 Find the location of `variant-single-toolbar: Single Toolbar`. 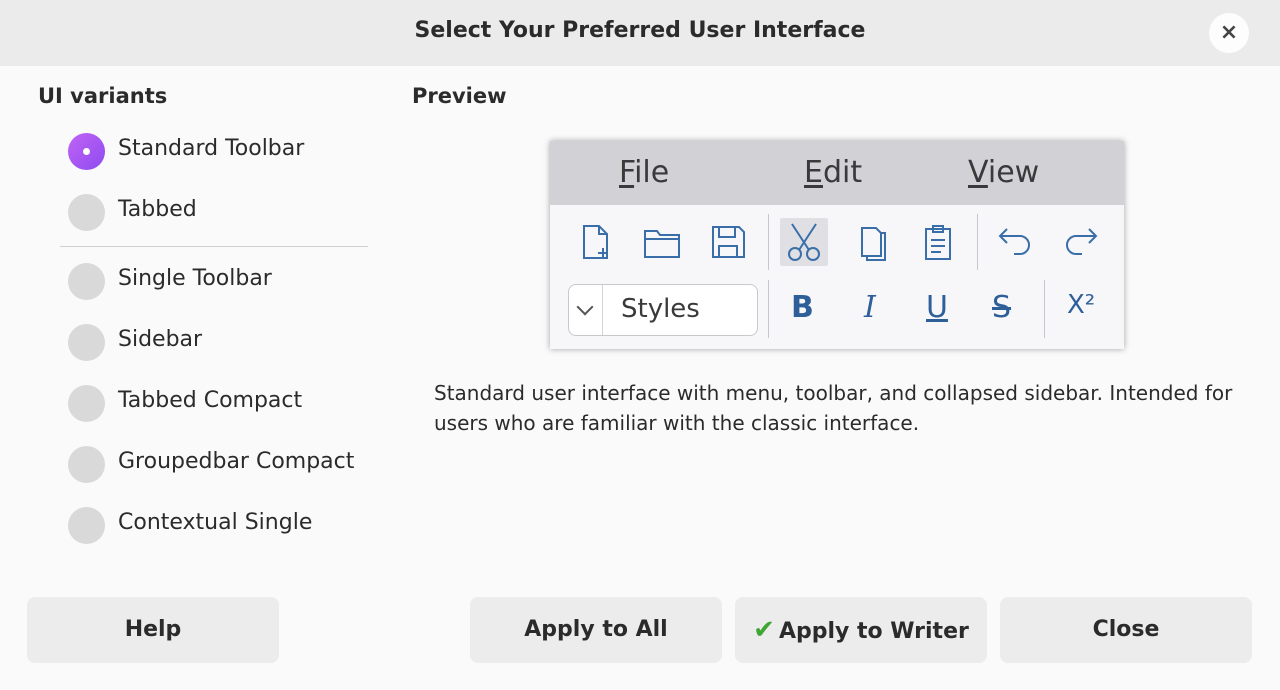

variant-single-toolbar: Single Toolbar is located at coordinates (218, 281).